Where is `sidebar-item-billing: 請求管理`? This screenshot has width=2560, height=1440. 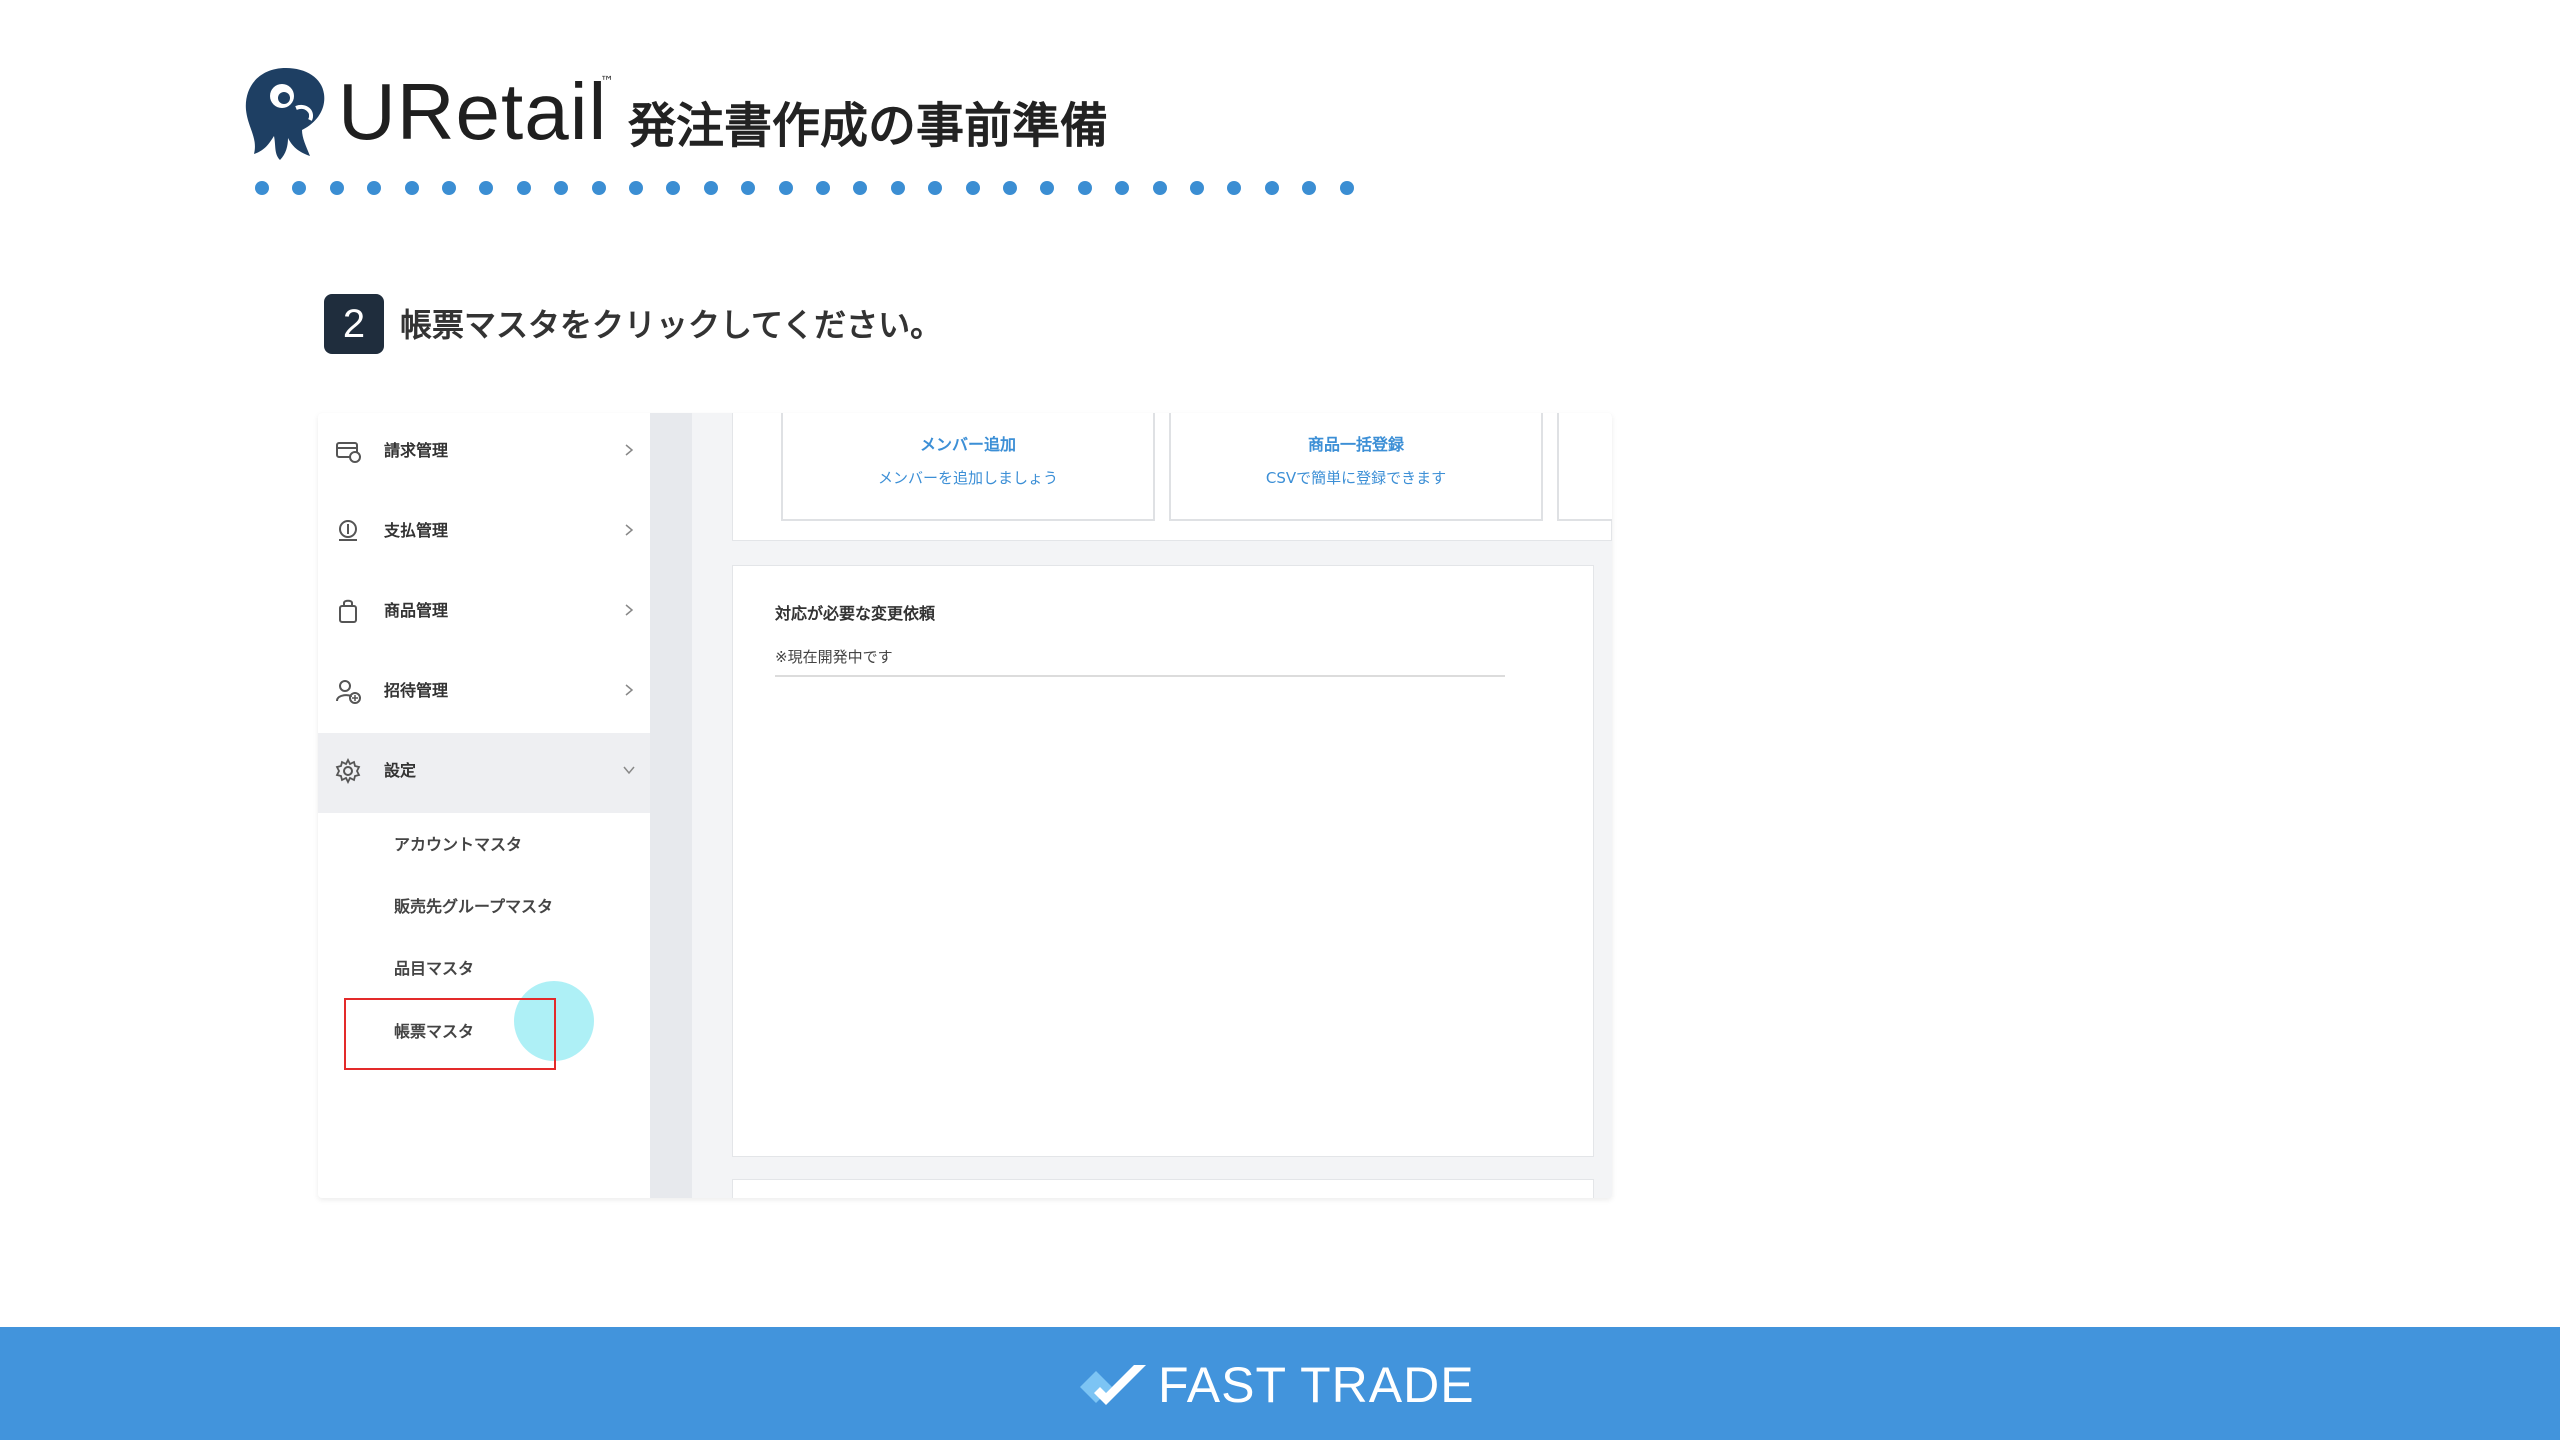
sidebar-item-billing: 請求管理 is located at coordinates (484, 453).